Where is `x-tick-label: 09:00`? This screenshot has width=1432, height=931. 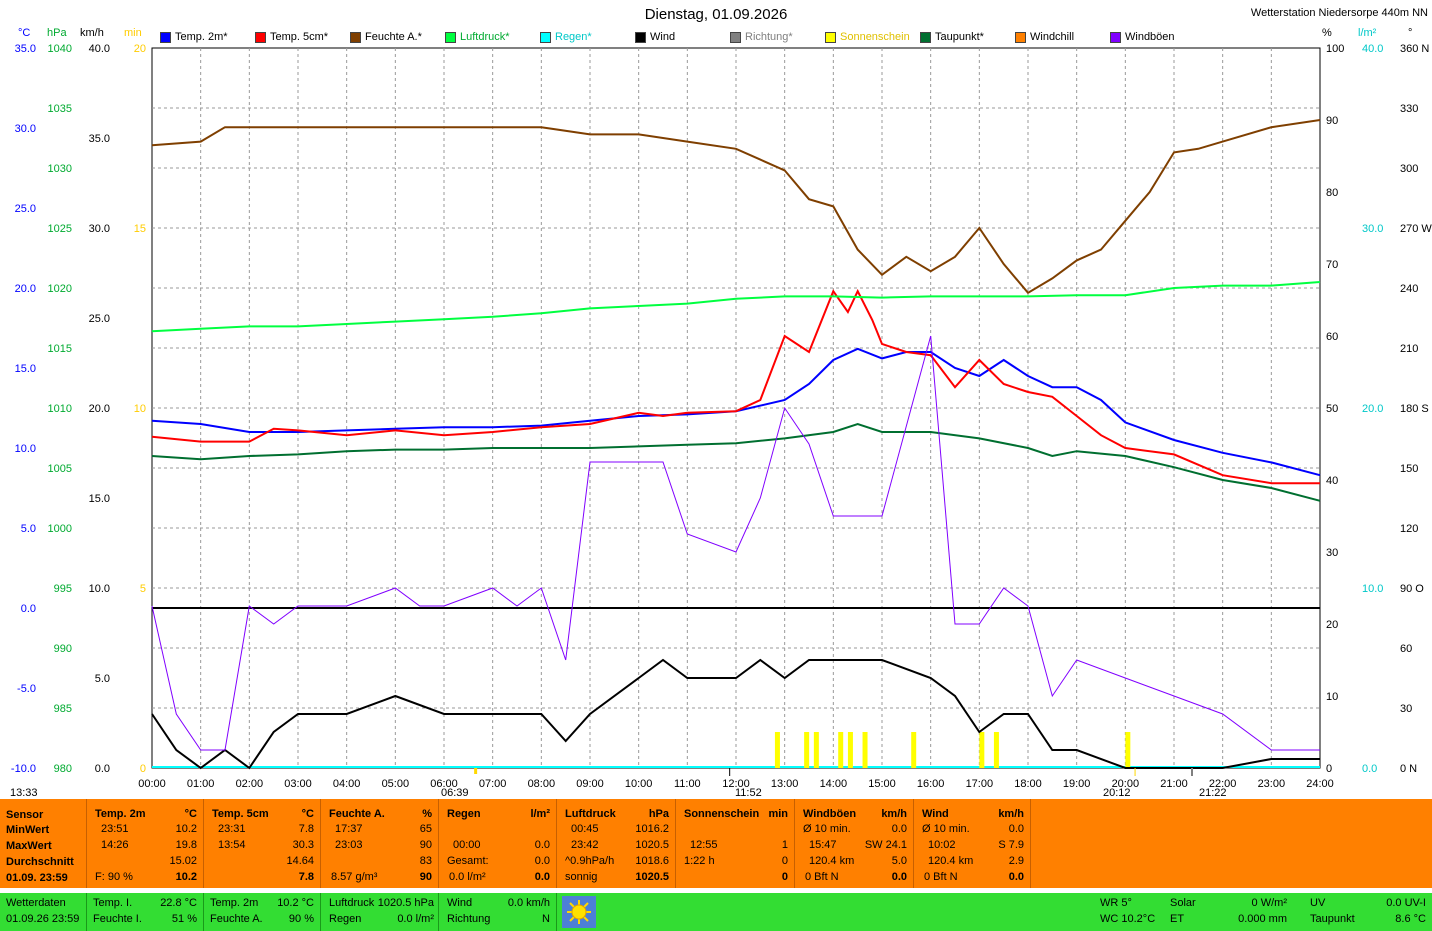 x-tick-label: 09:00 is located at coordinates (590, 784).